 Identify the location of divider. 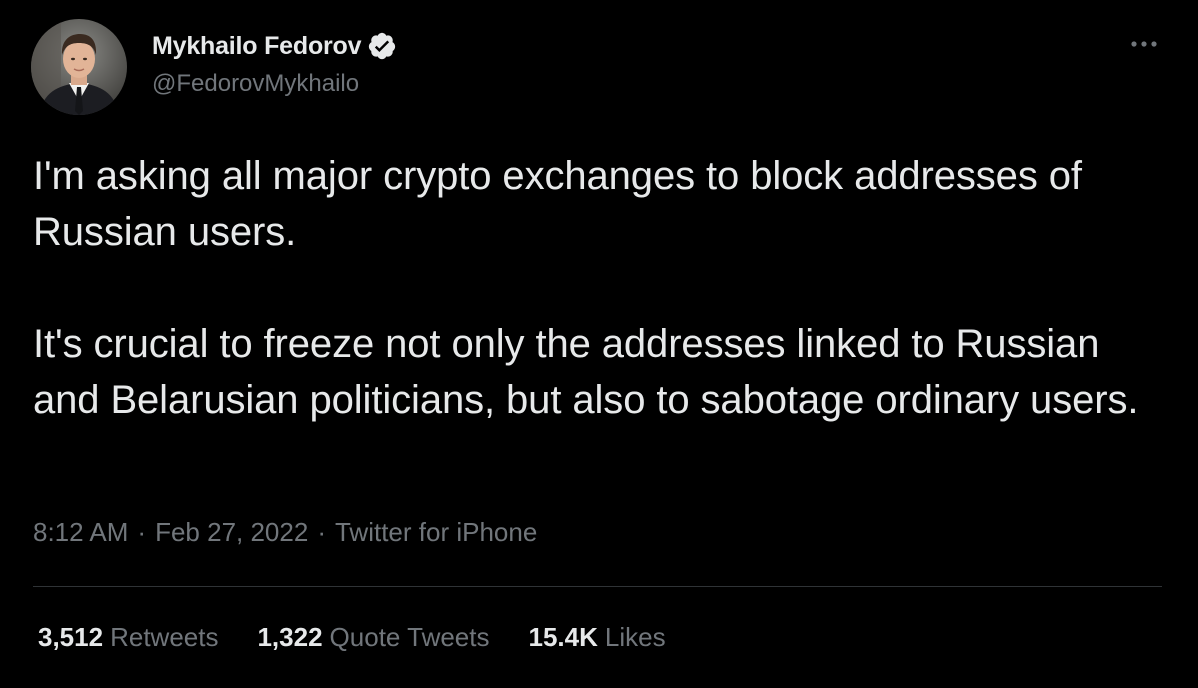
(597, 586).